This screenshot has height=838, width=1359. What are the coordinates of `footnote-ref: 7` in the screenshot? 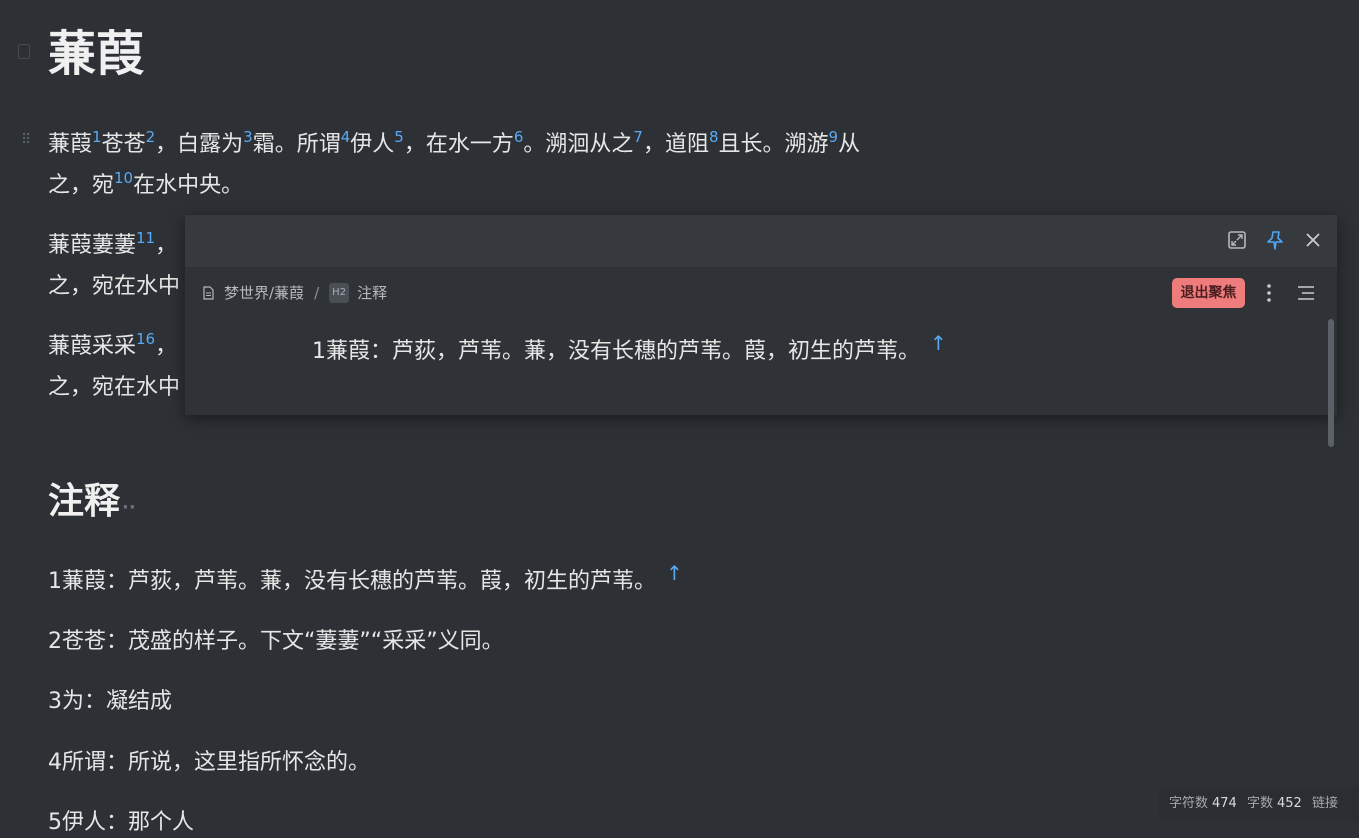 It's located at (638, 137).